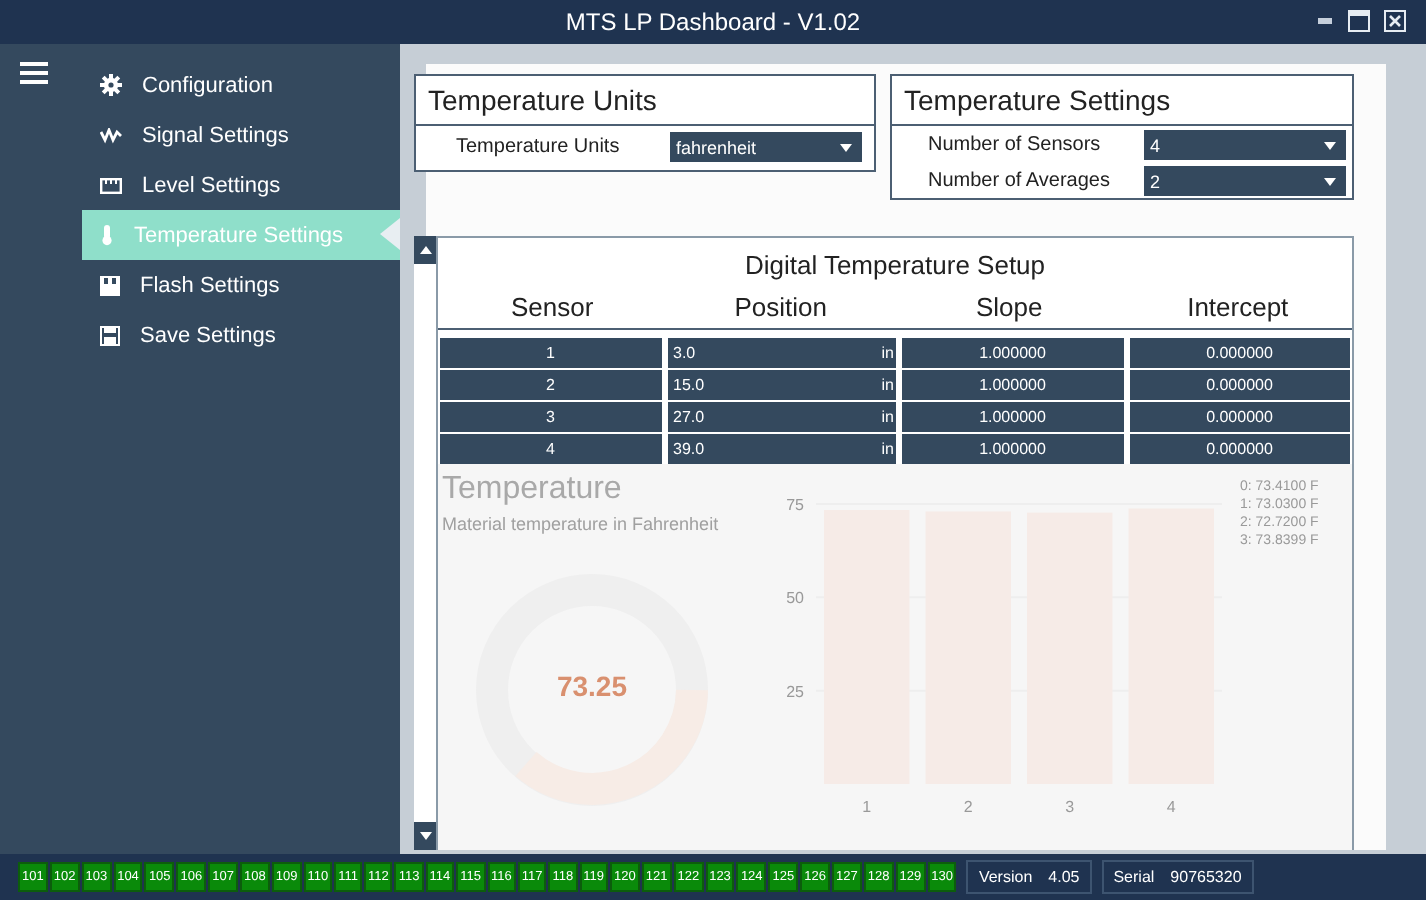 Image resolution: width=1426 pixels, height=900 pixels. Describe the element at coordinates (968, 807) in the screenshot. I see `axis-label: 2` at that location.